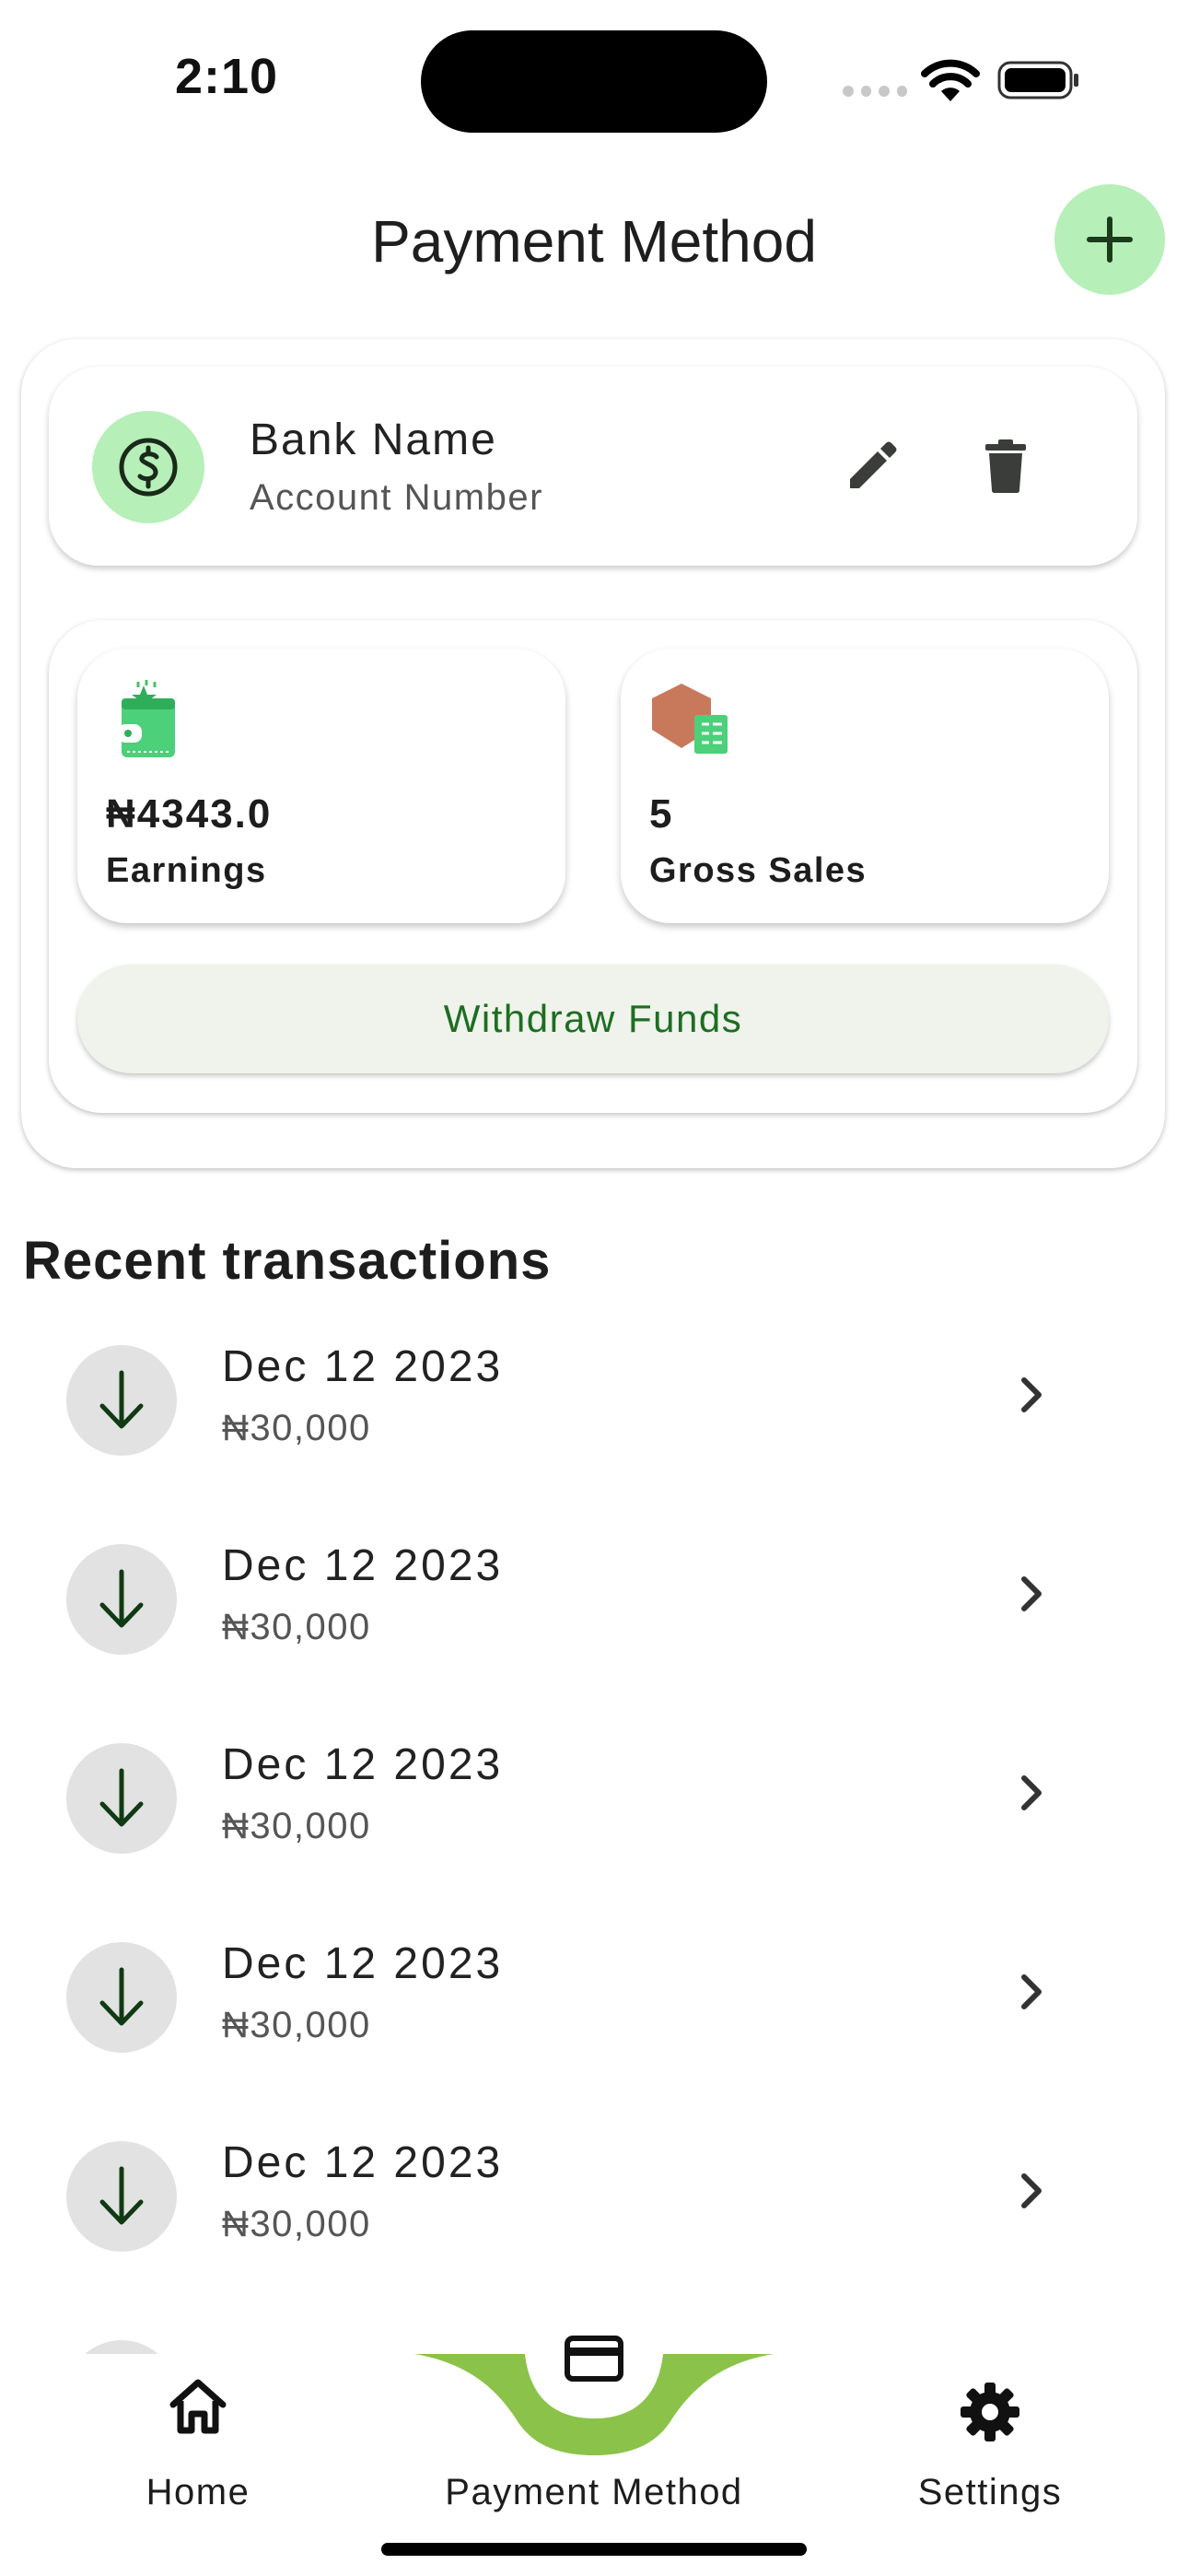 Image resolution: width=1188 pixels, height=2576 pixels. Describe the element at coordinates (186, 870) in the screenshot. I see `earnings-label: Earnings` at that location.